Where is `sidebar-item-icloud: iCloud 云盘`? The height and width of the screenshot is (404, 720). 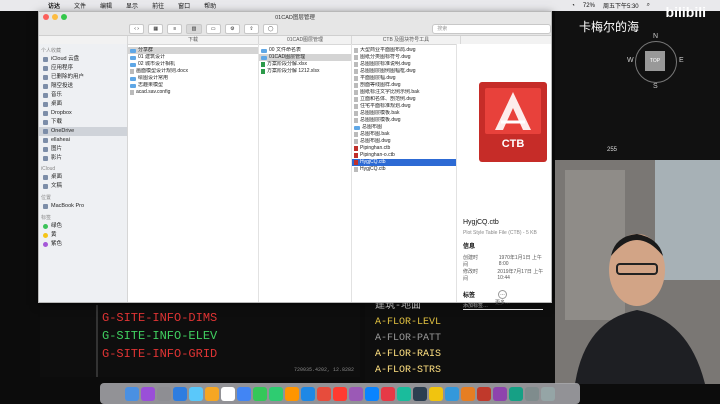
sidebar-item-icloud: iCloud 云盘 is located at coordinates (83, 59).